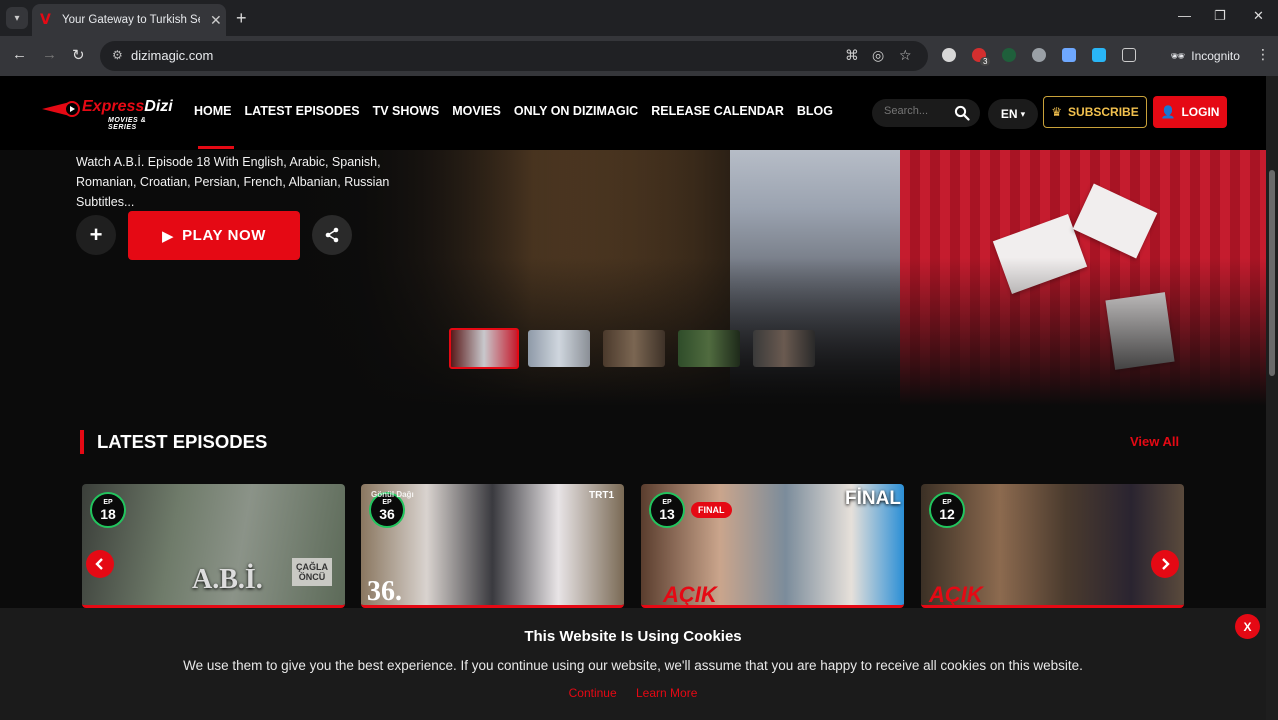 The height and width of the screenshot is (720, 1278). What do you see at coordinates (1039, 55) in the screenshot?
I see `extension-abp-icon` at bounding box center [1039, 55].